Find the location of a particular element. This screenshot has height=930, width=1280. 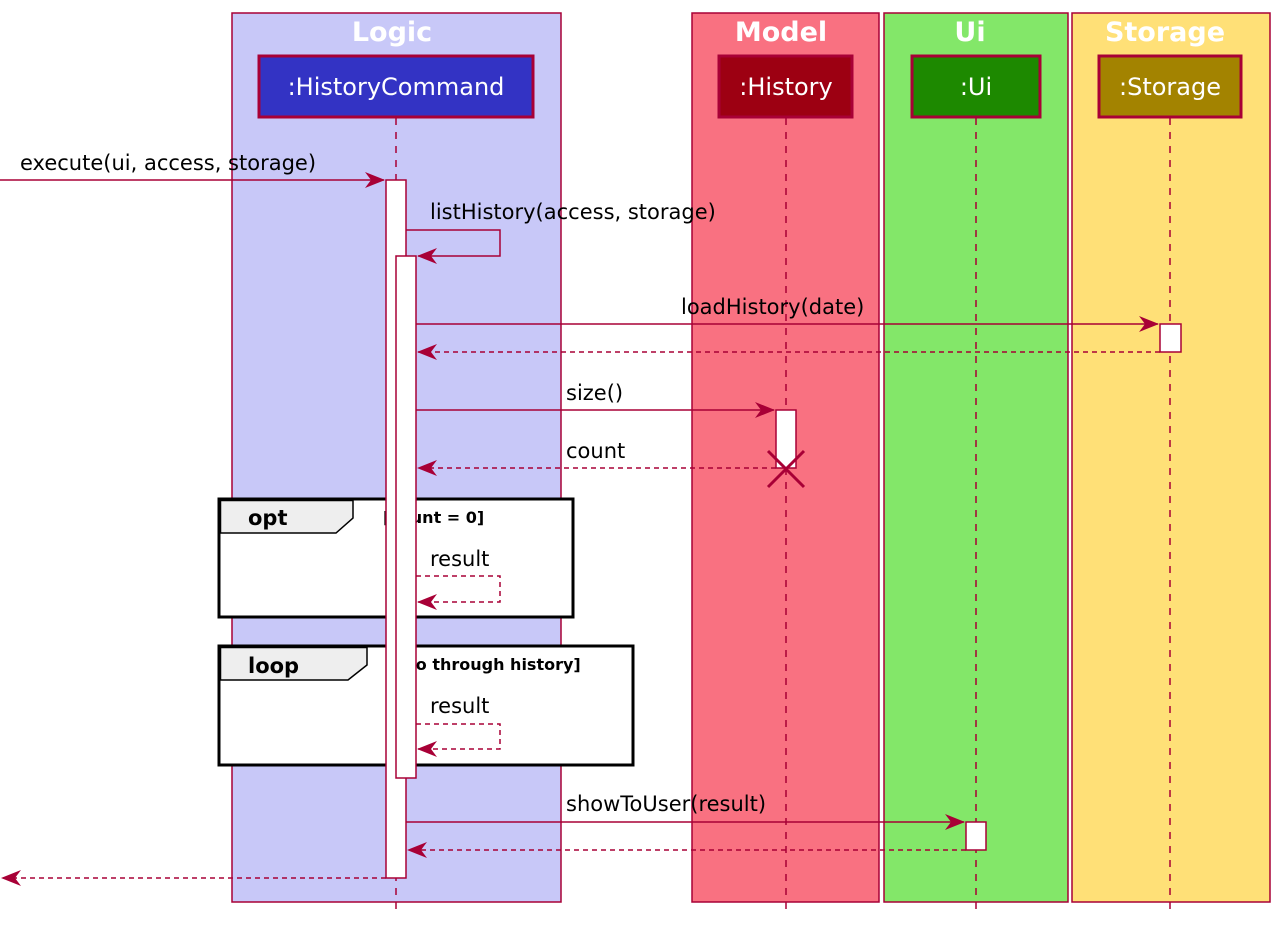

activation-historycommand-inner is located at coordinates (406, 517).